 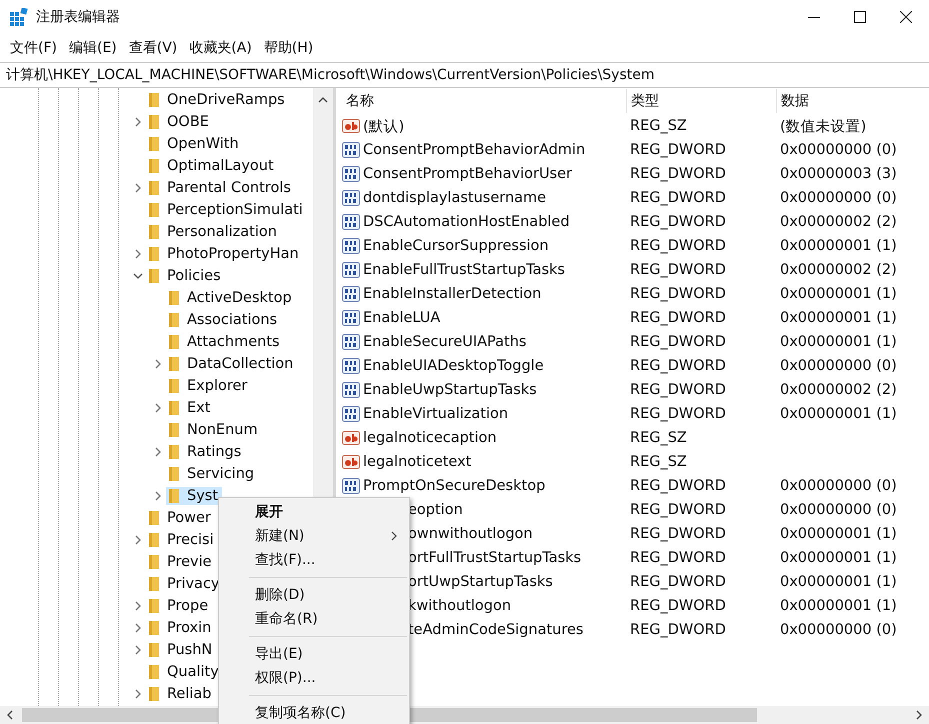 I want to click on tree-item: PushN, so click(x=189, y=650).